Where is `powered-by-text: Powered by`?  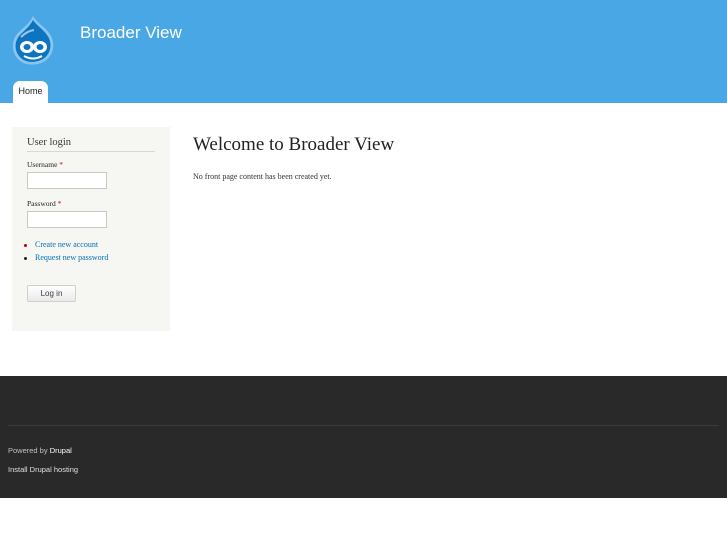 powered-by-text: Powered by is located at coordinates (29, 450).